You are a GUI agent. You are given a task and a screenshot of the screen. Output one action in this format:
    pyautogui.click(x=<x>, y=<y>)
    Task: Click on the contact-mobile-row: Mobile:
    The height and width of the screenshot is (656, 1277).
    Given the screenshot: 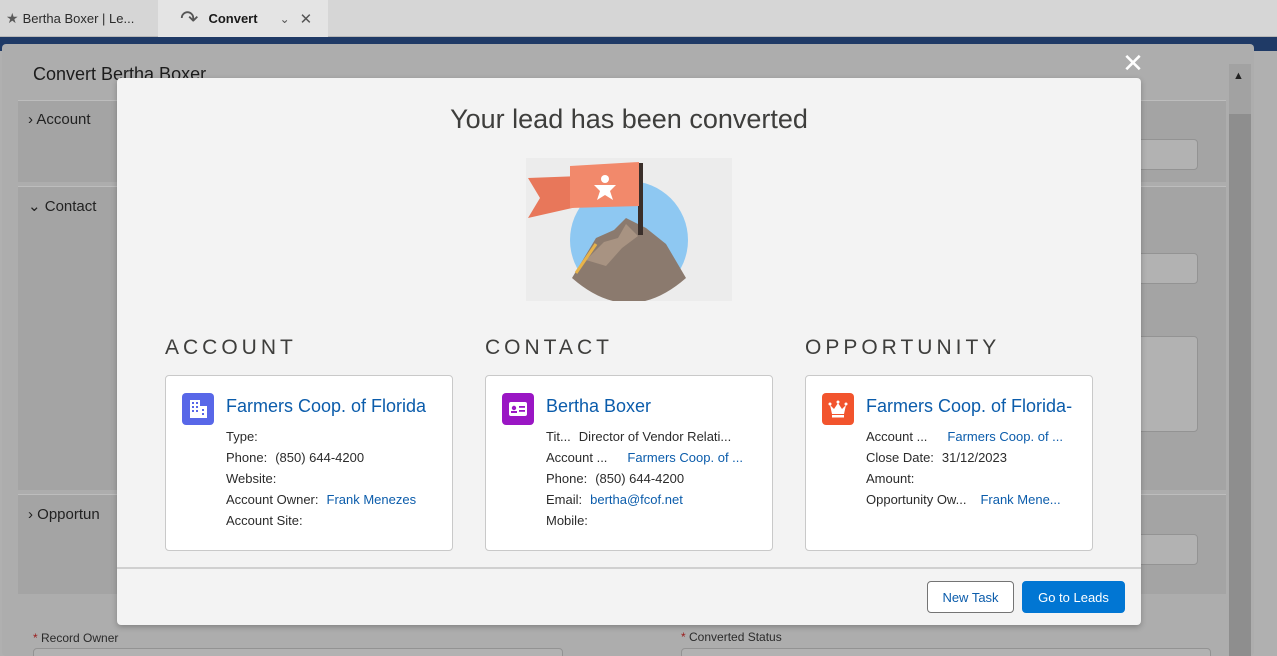 What is the action you would take?
    pyautogui.click(x=567, y=520)
    